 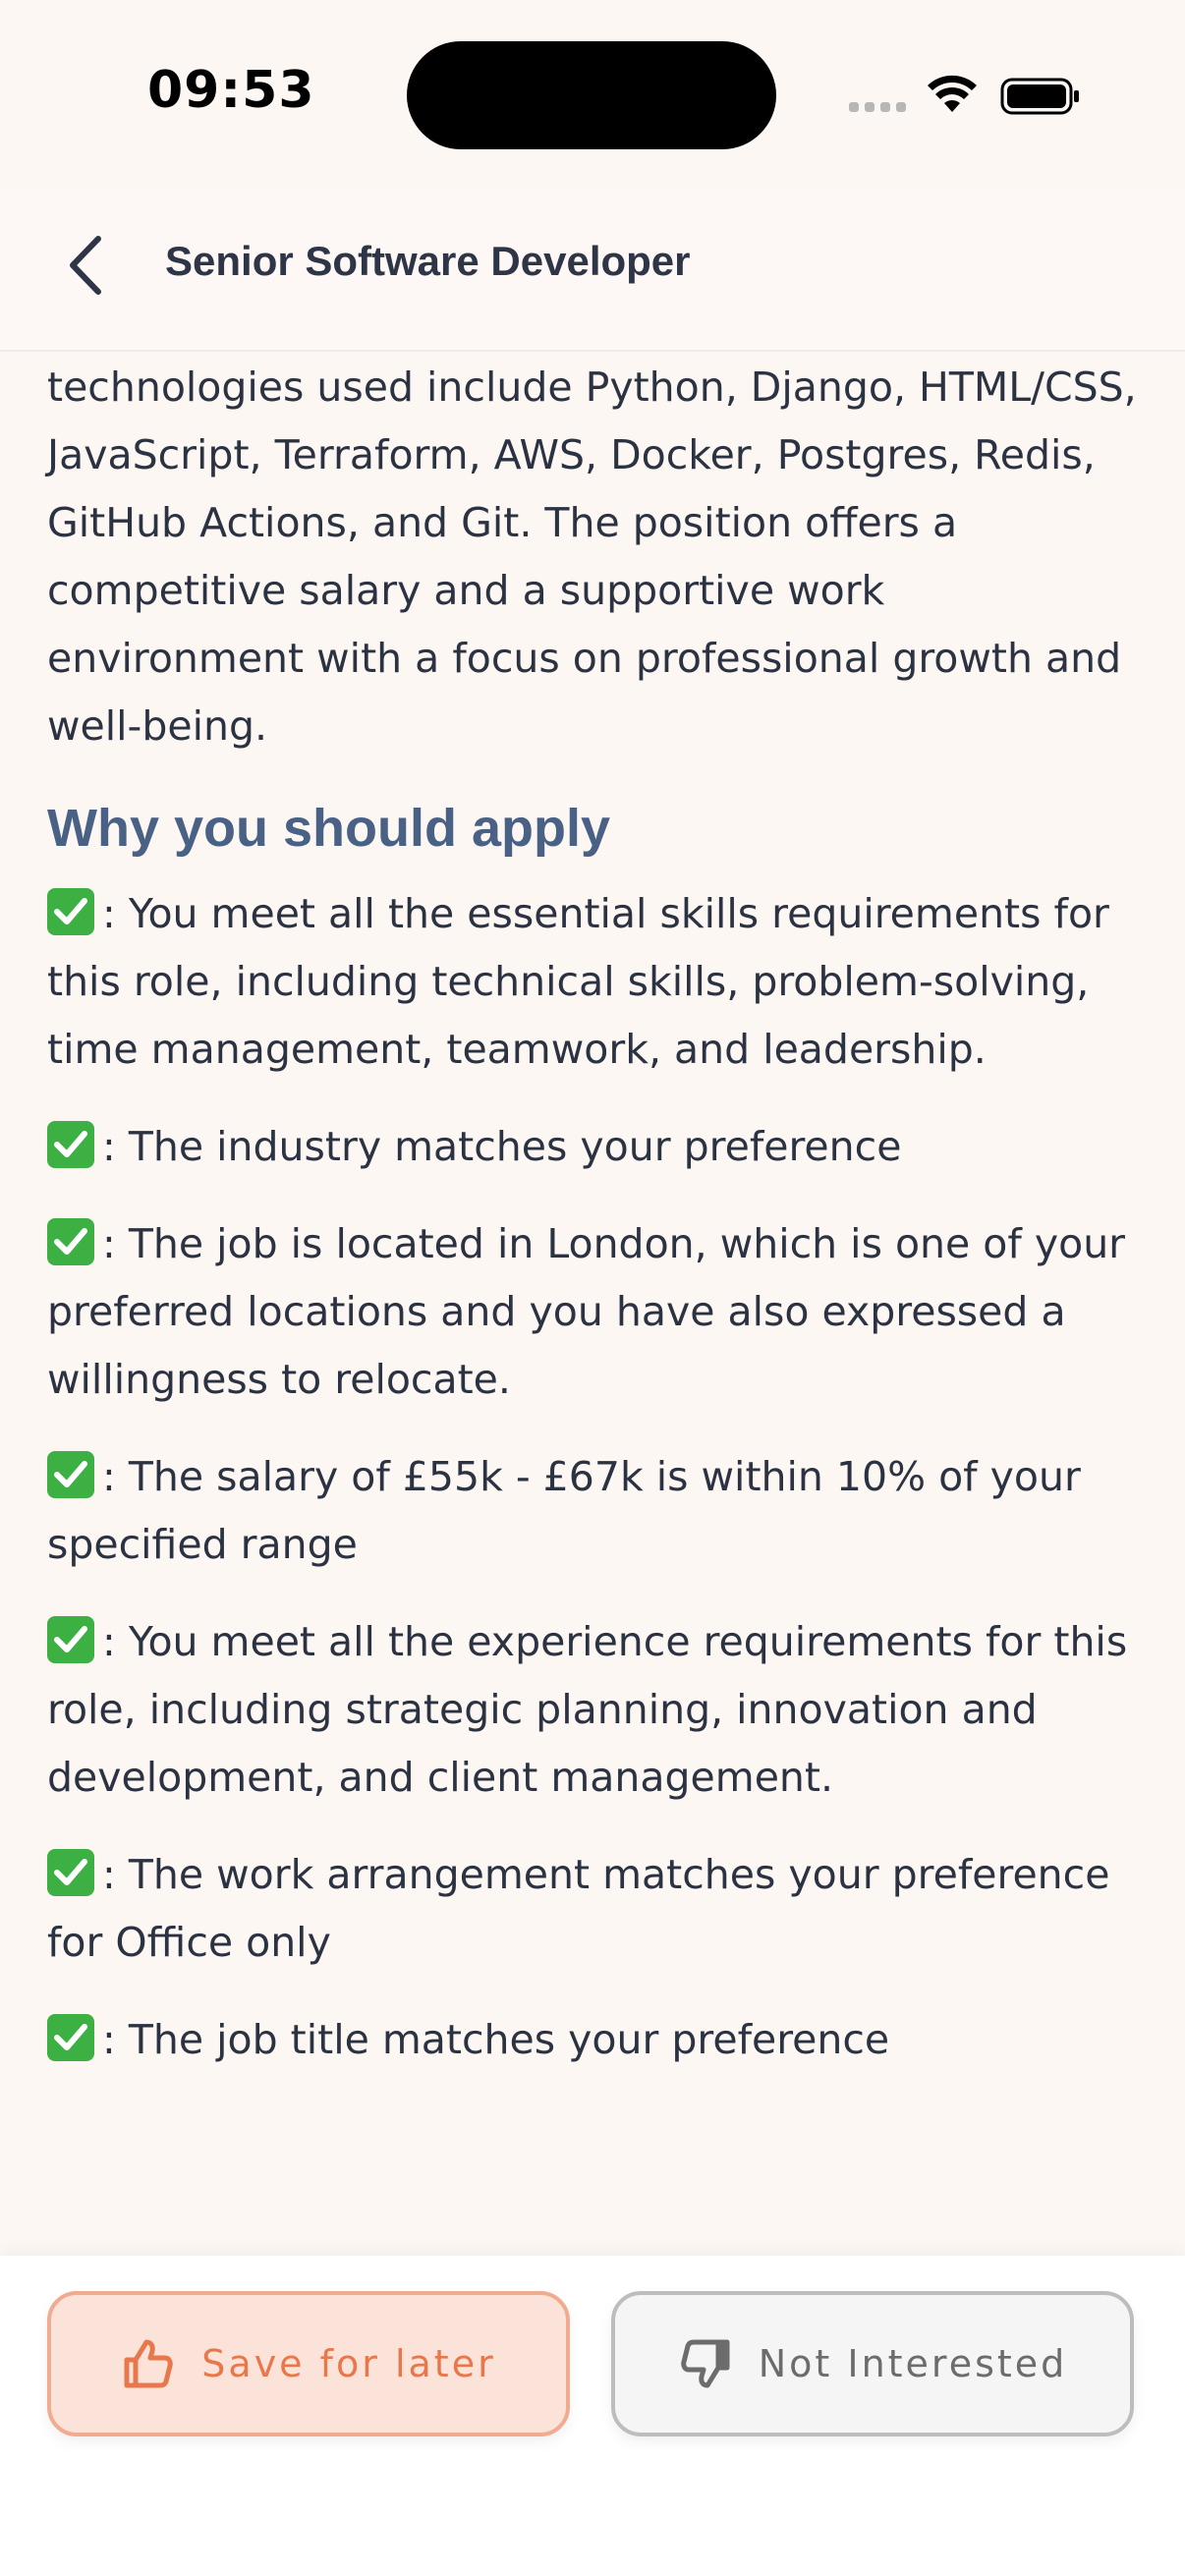 I want to click on not-interested-button: Not Interested, so click(x=873, y=2363).